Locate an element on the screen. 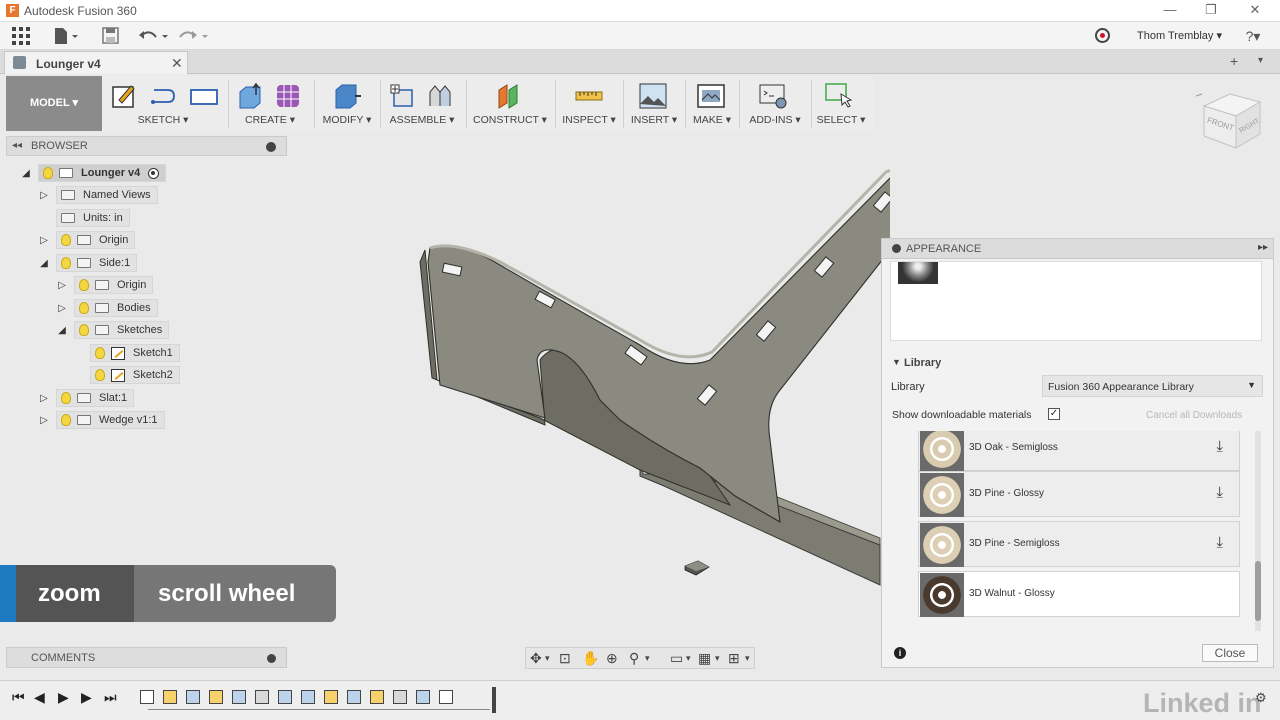  appearance-pin-icon is located at coordinates (896, 248).